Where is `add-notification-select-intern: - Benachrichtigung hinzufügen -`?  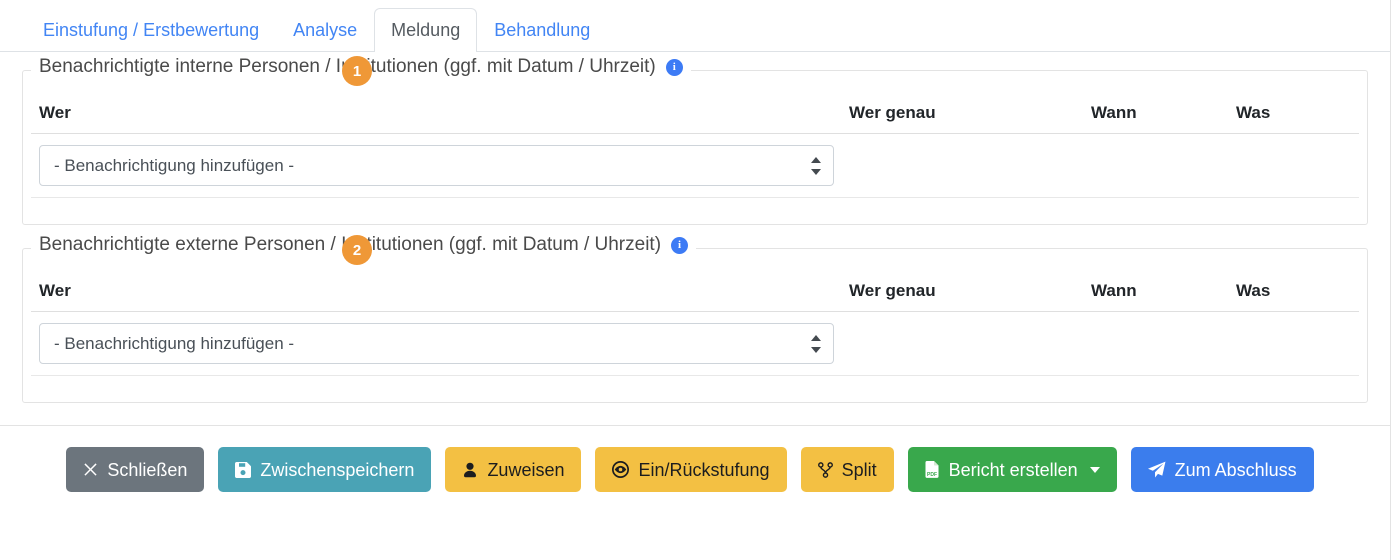
add-notification-select-intern: - Benachrichtigung hinzufügen - is located at coordinates (436, 165).